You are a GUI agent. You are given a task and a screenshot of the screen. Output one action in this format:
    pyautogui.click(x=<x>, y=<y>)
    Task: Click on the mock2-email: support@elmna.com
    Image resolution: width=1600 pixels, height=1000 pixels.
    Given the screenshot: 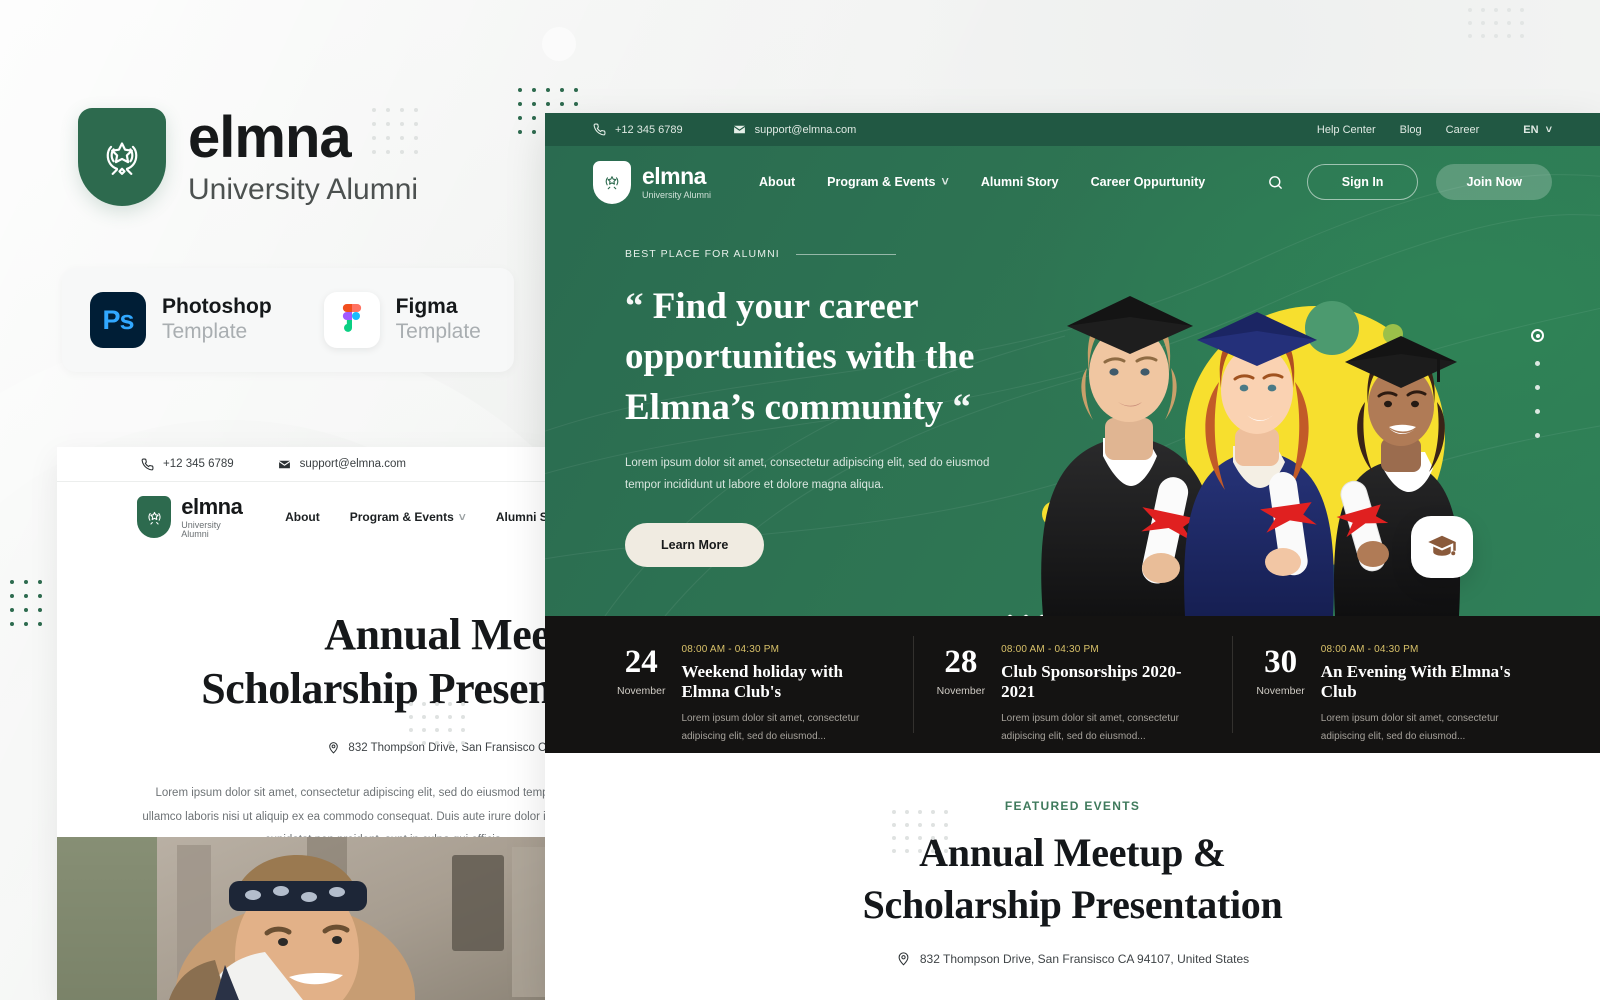 What is the action you would take?
    pyautogui.click(x=342, y=464)
    